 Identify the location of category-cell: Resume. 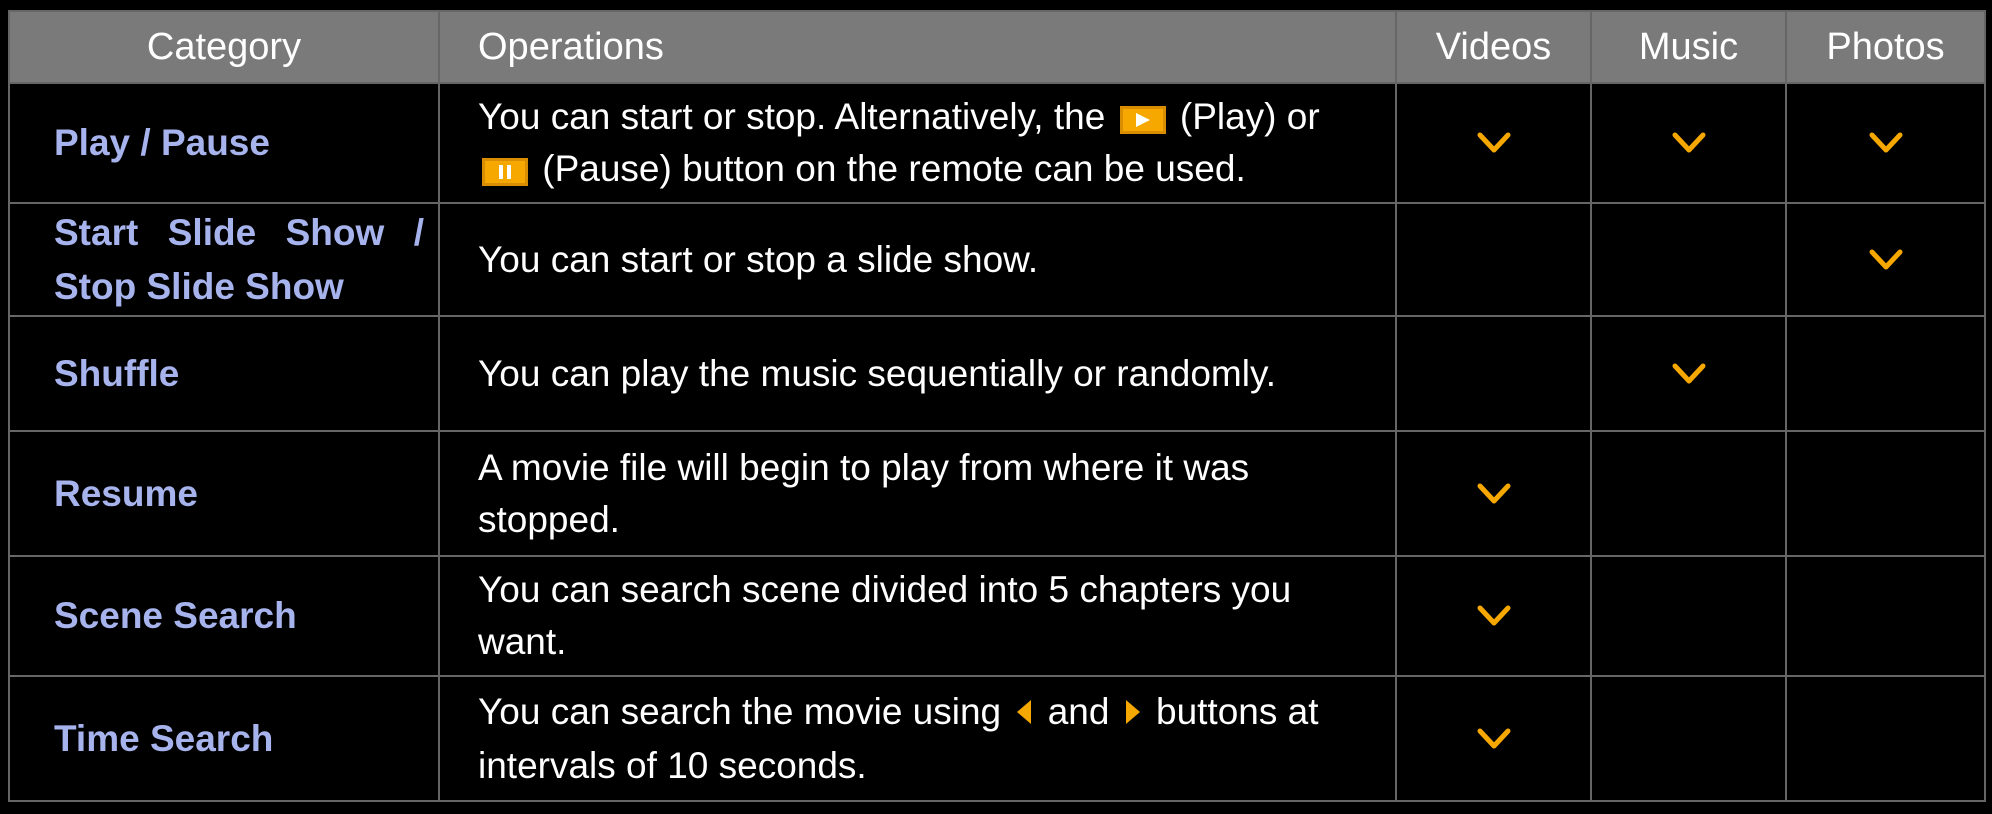
(224, 493).